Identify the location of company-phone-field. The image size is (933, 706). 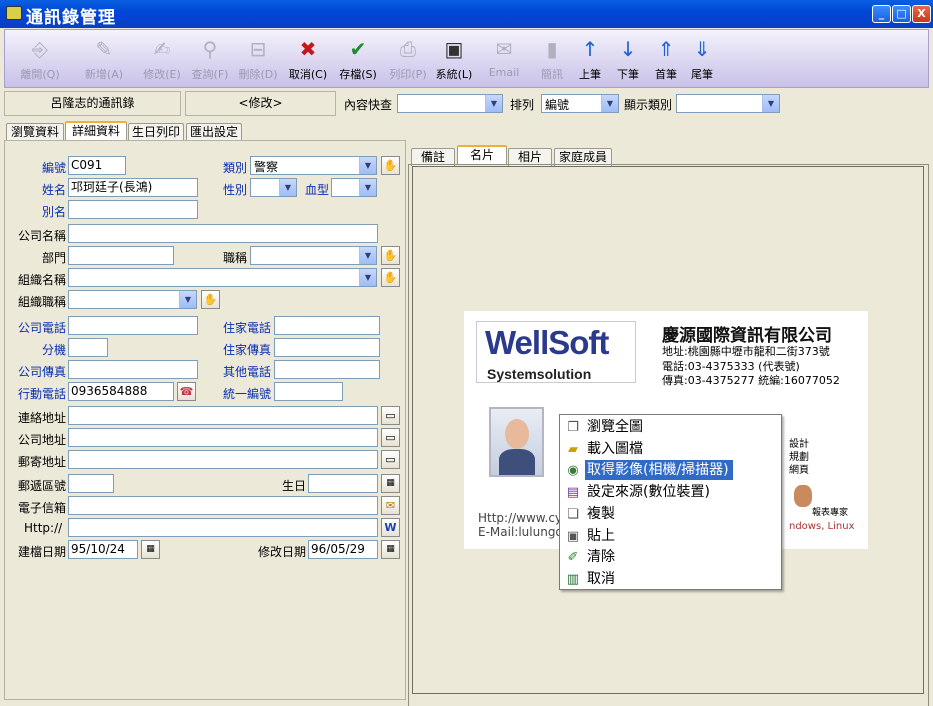
(133, 325).